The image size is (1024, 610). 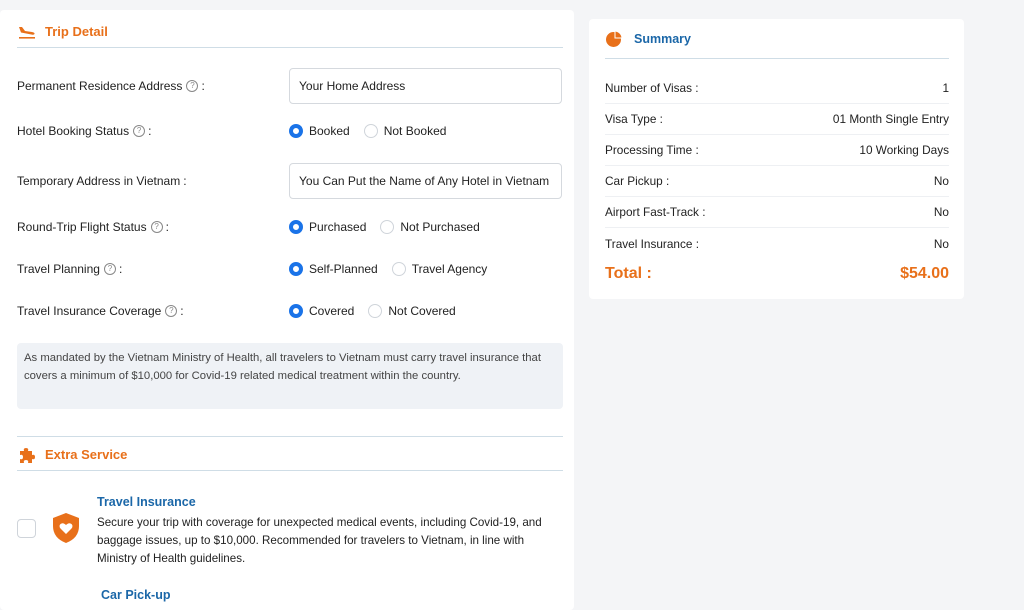 What do you see at coordinates (327, 227) in the screenshot?
I see `radio-purchased: Purchased` at bounding box center [327, 227].